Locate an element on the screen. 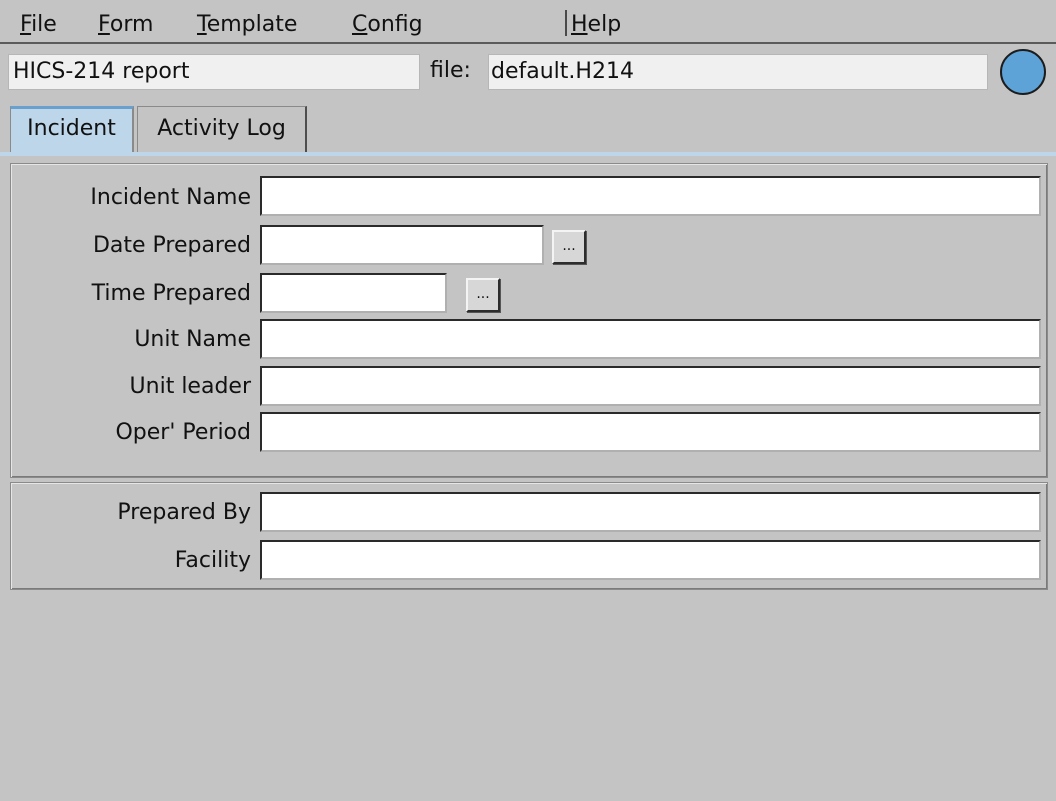  menu-config: Config is located at coordinates (387, 25).